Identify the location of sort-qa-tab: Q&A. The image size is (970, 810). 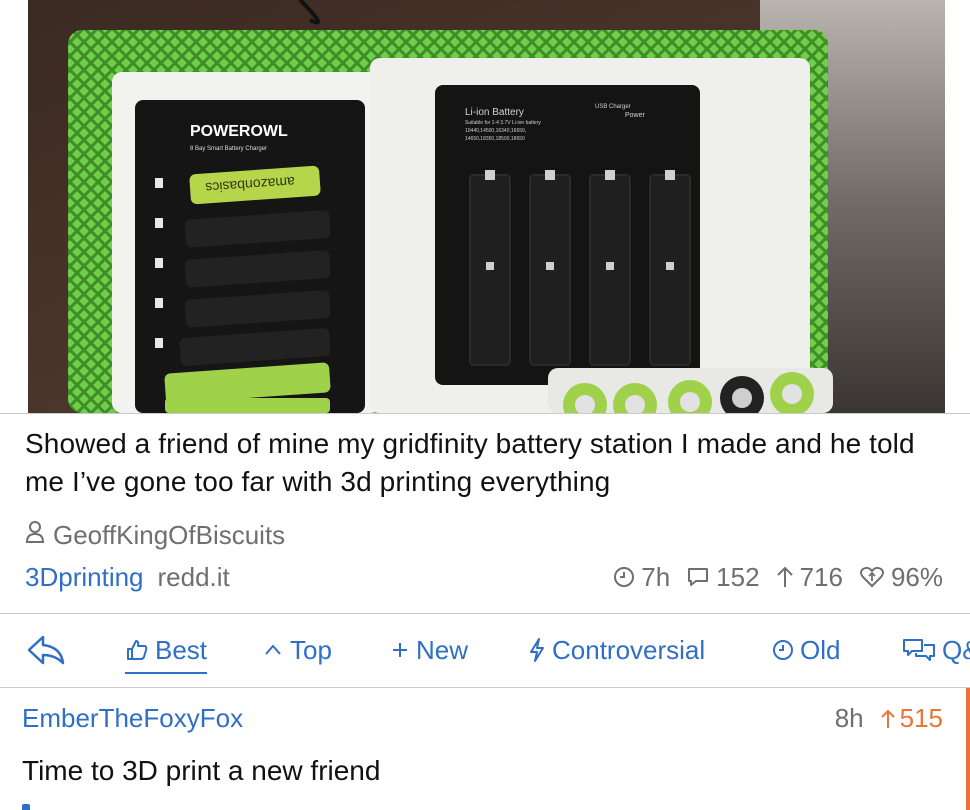
(936, 650).